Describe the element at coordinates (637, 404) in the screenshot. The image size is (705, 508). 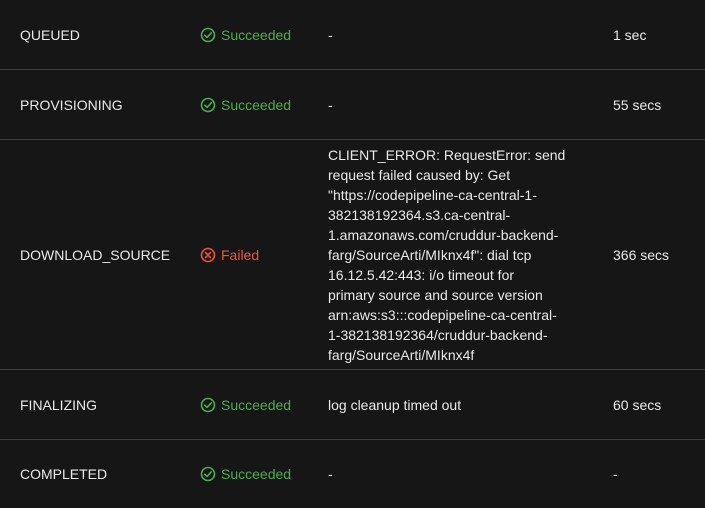
I see `duration: 60 secs` at that location.